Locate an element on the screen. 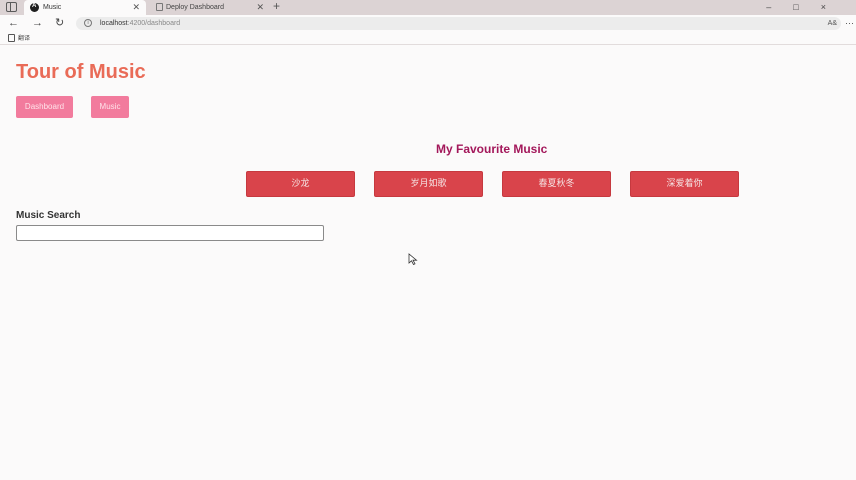  tab-deploy-dashboard: Deploy Dashboard ✕ is located at coordinates (211, 7).